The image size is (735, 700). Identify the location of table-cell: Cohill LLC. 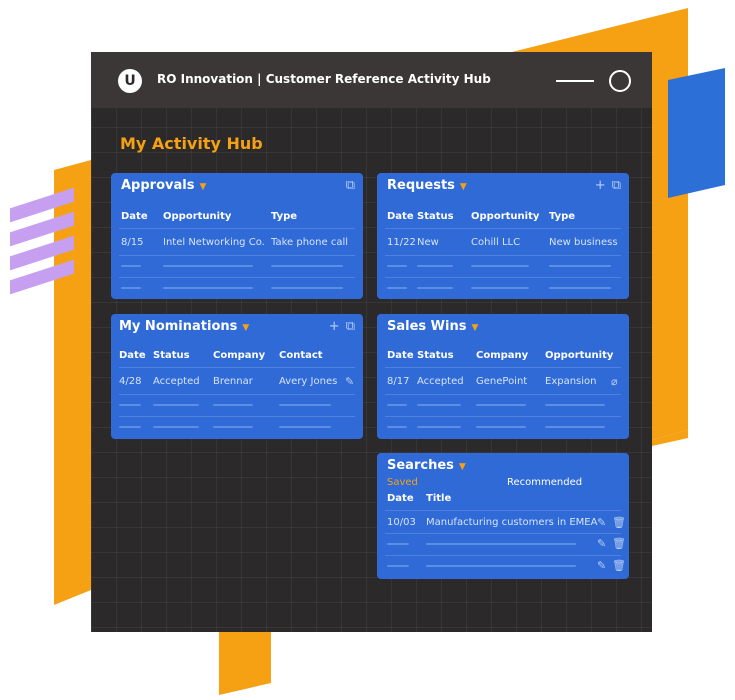
(495, 242).